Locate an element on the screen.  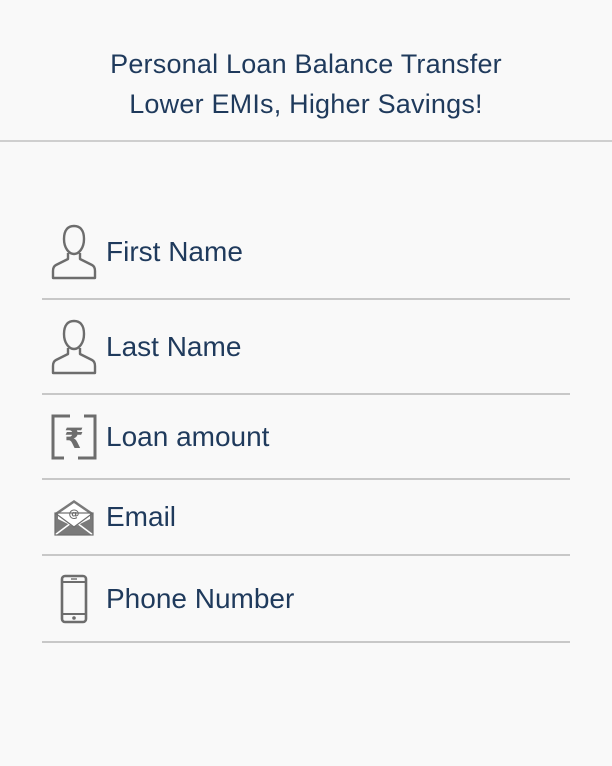
header-subtitle: Lower EMIs, Higher Savings! is located at coordinates (306, 104).